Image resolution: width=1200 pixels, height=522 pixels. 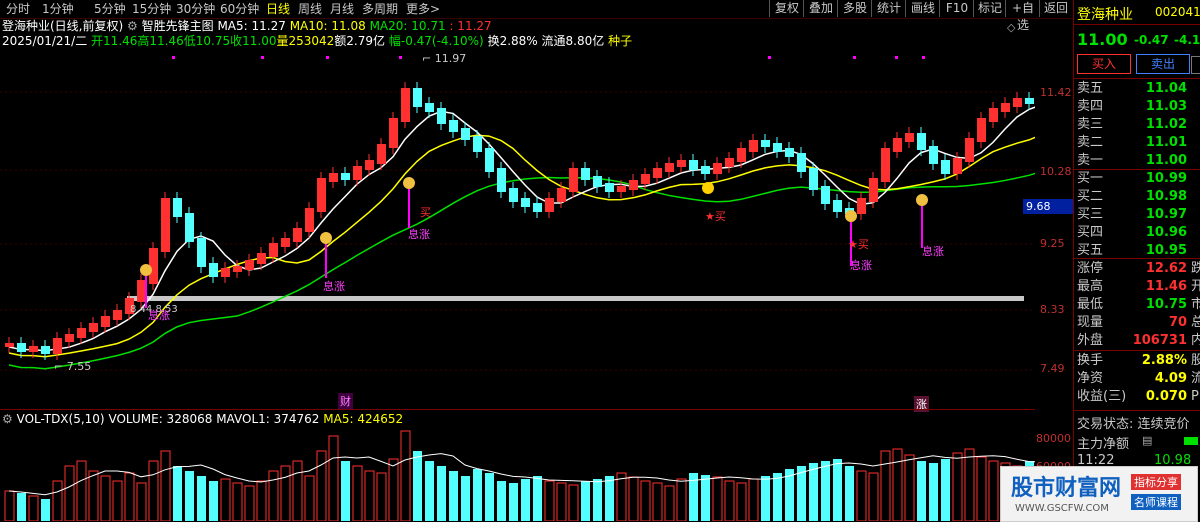 I want to click on quote-row-label: 外盘, so click(x=1090, y=340).